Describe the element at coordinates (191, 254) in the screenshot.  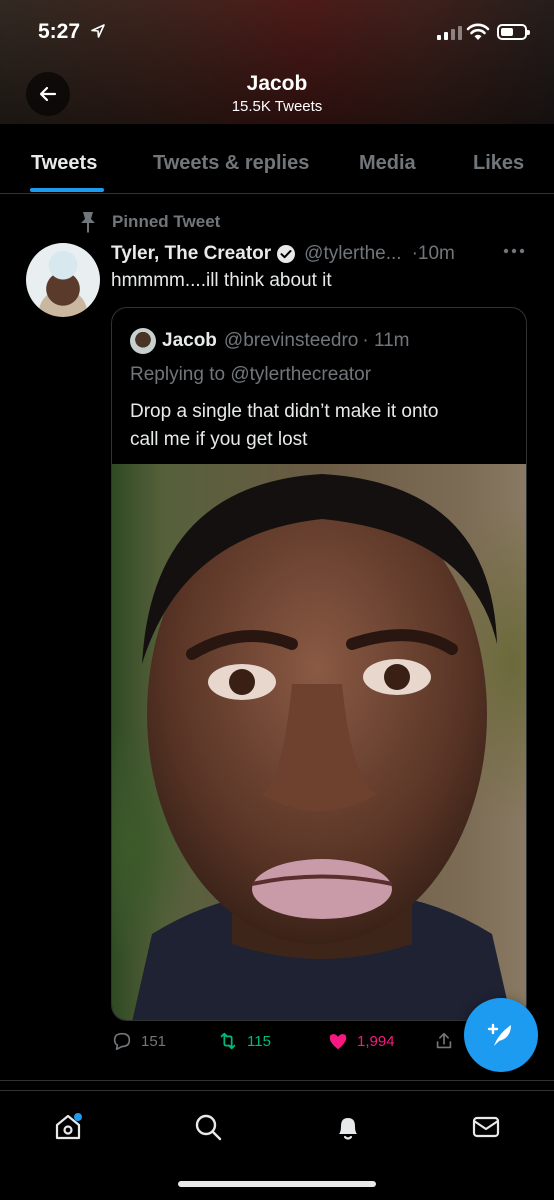
I see `tweet-author-name: Tyler, The Creator` at that location.